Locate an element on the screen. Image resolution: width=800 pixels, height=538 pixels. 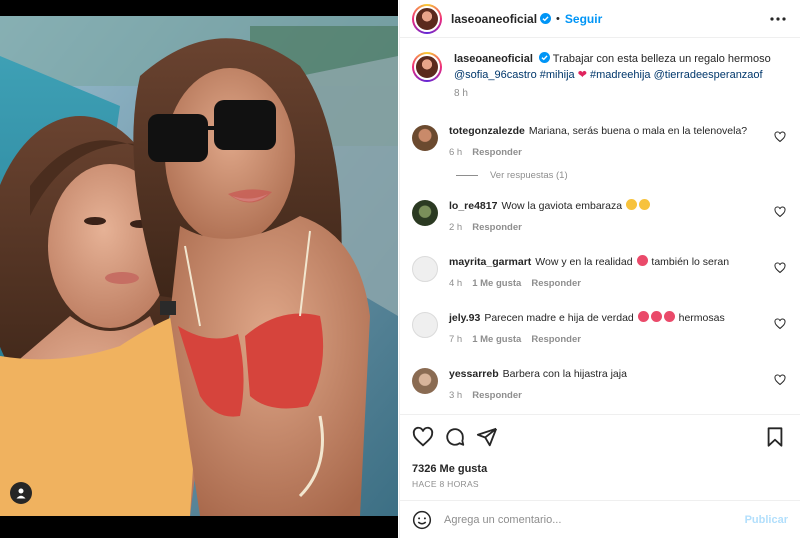
hashtag-link: #madreehija is located at coordinates (620, 75).